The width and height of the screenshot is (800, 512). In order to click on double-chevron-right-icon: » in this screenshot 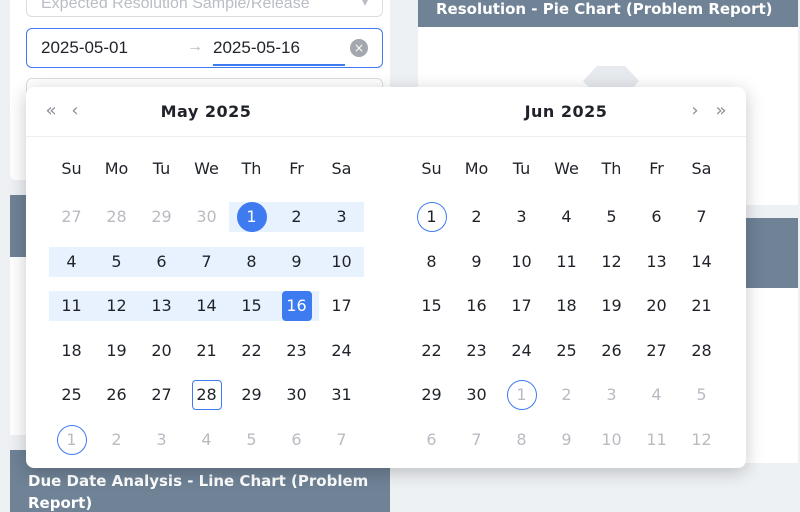, I will do `click(721, 111)`.